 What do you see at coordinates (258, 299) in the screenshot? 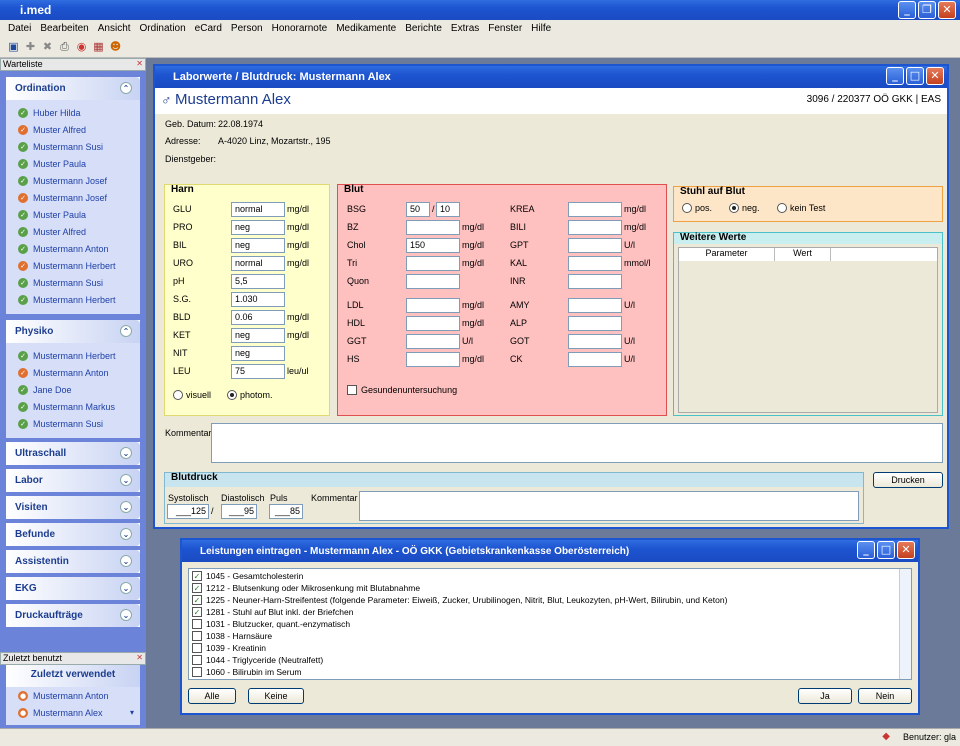
I see `harn-value-field: 1.030` at bounding box center [258, 299].